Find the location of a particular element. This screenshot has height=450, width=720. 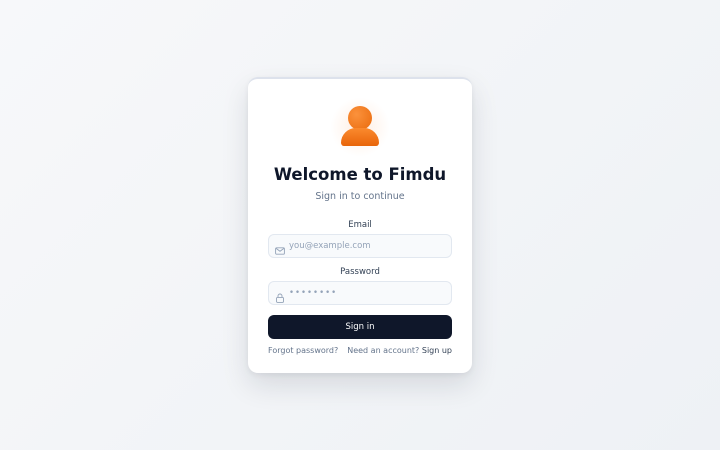

email-field-wrapper is located at coordinates (360, 246).